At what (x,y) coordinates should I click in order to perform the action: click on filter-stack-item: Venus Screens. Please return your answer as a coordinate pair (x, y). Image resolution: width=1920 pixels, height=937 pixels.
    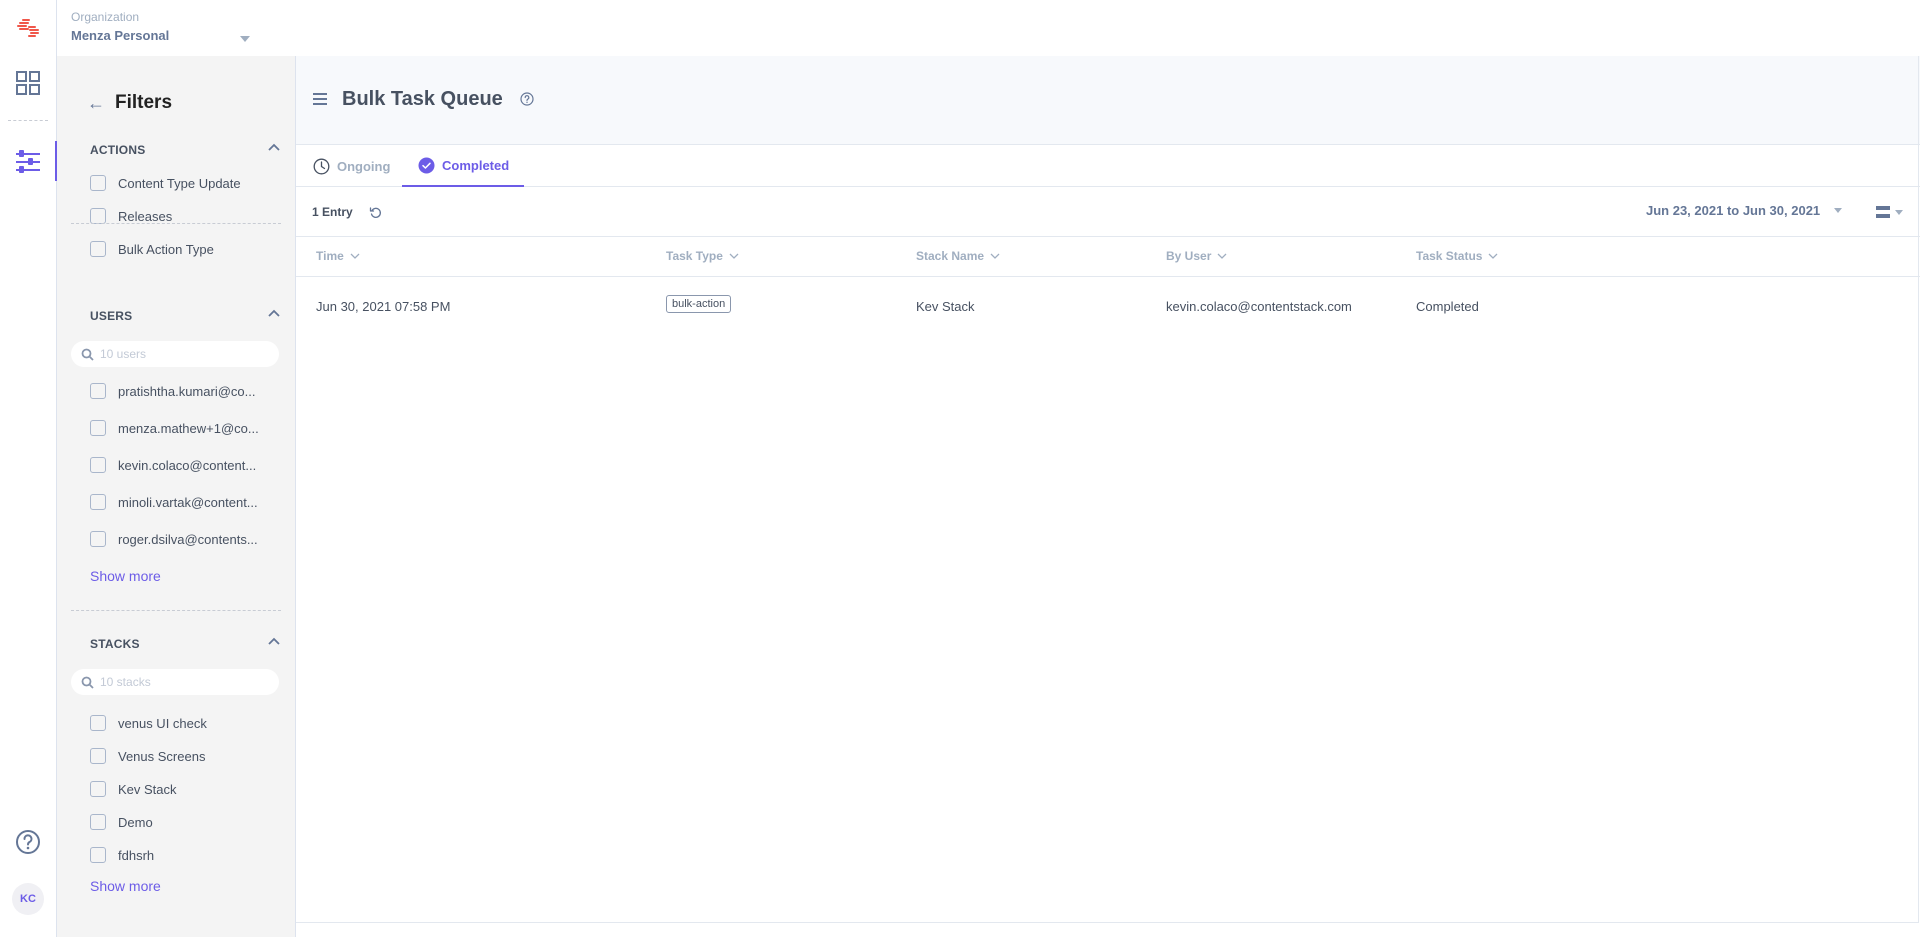
    Looking at the image, I should click on (147, 756).